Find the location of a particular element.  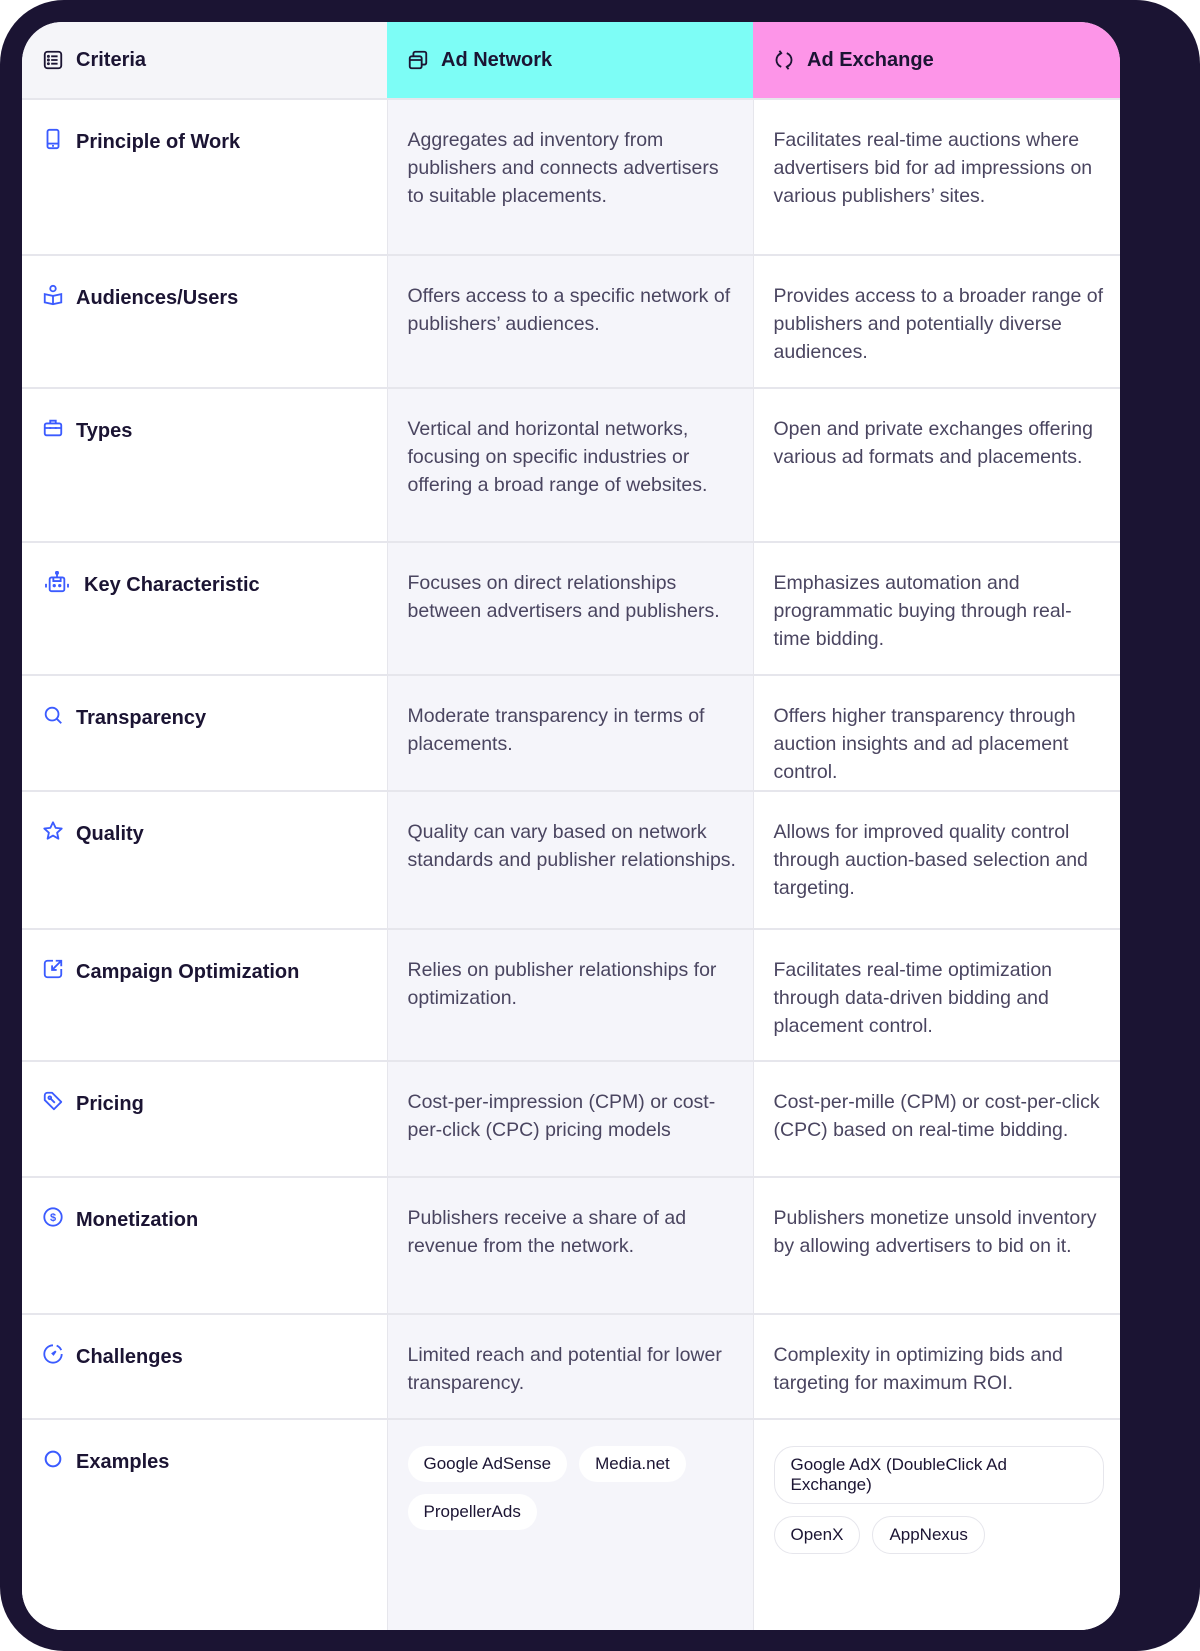

header-ad-network-label: Ad Network is located at coordinates (497, 59).